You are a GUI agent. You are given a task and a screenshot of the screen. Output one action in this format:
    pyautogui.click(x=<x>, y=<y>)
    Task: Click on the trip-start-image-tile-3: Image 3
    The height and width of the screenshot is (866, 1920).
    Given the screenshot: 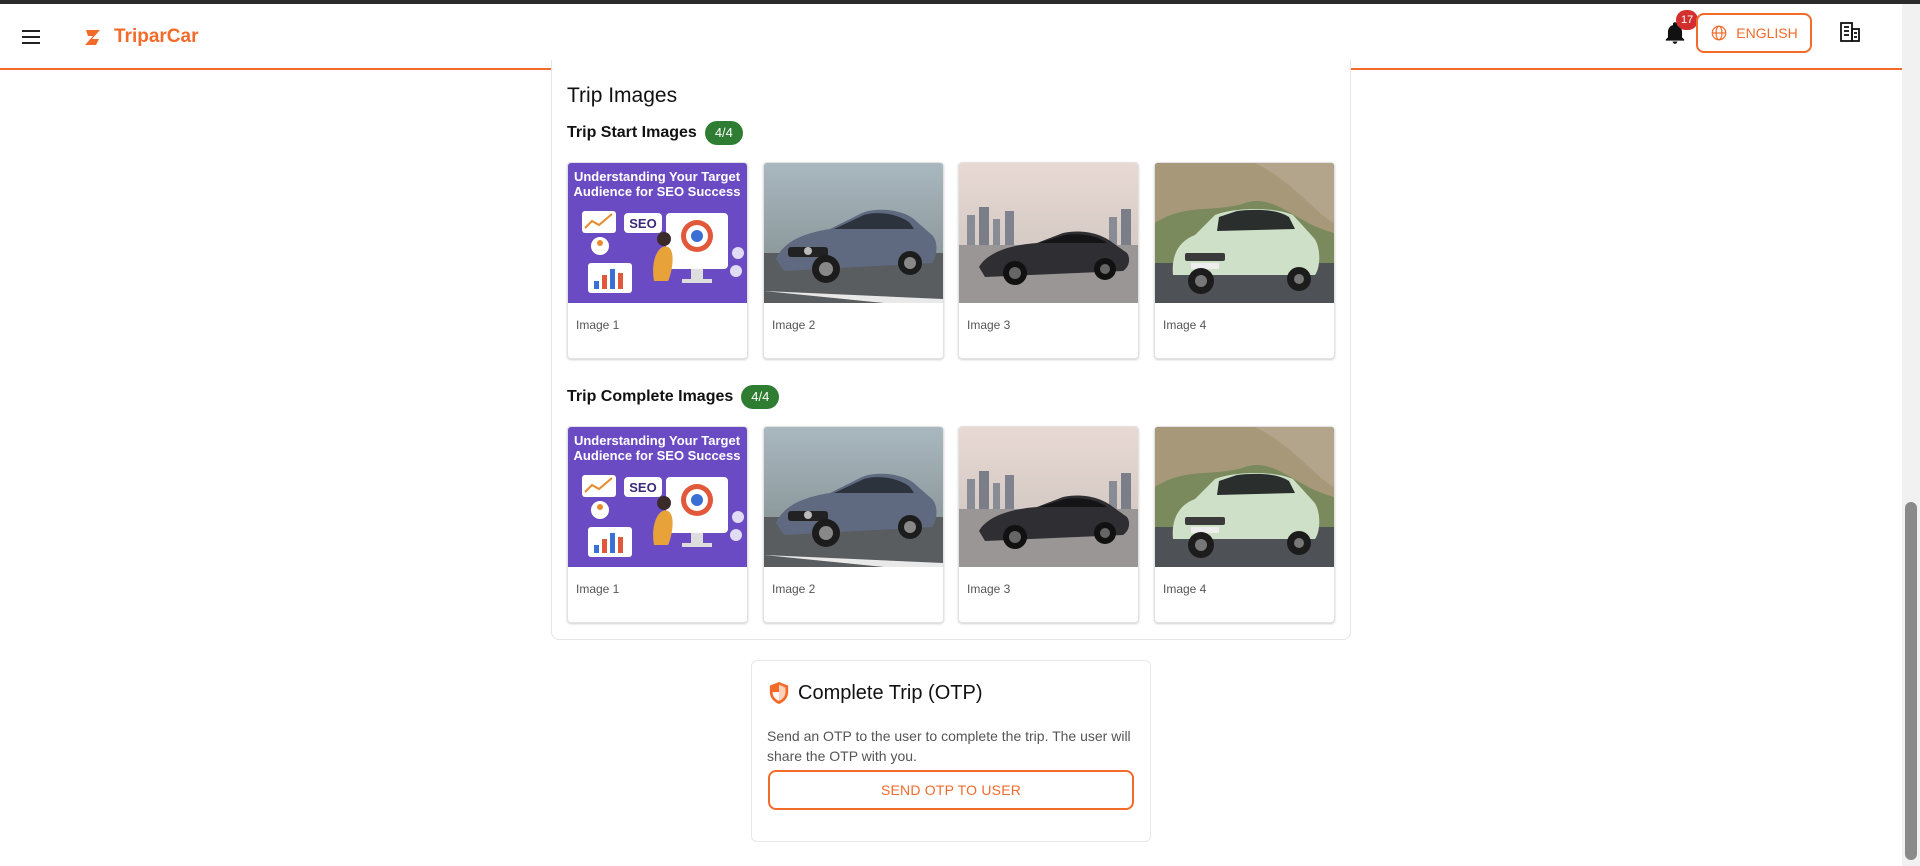 What is the action you would take?
    pyautogui.click(x=1048, y=260)
    